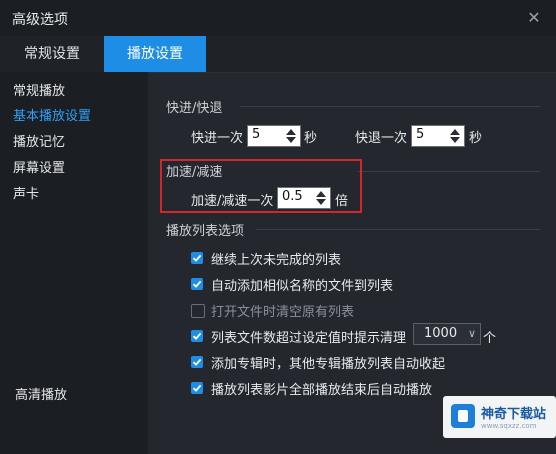 The width and height of the screenshot is (556, 454). I want to click on sidebar-item-sound-card: 声卡, so click(26, 192).